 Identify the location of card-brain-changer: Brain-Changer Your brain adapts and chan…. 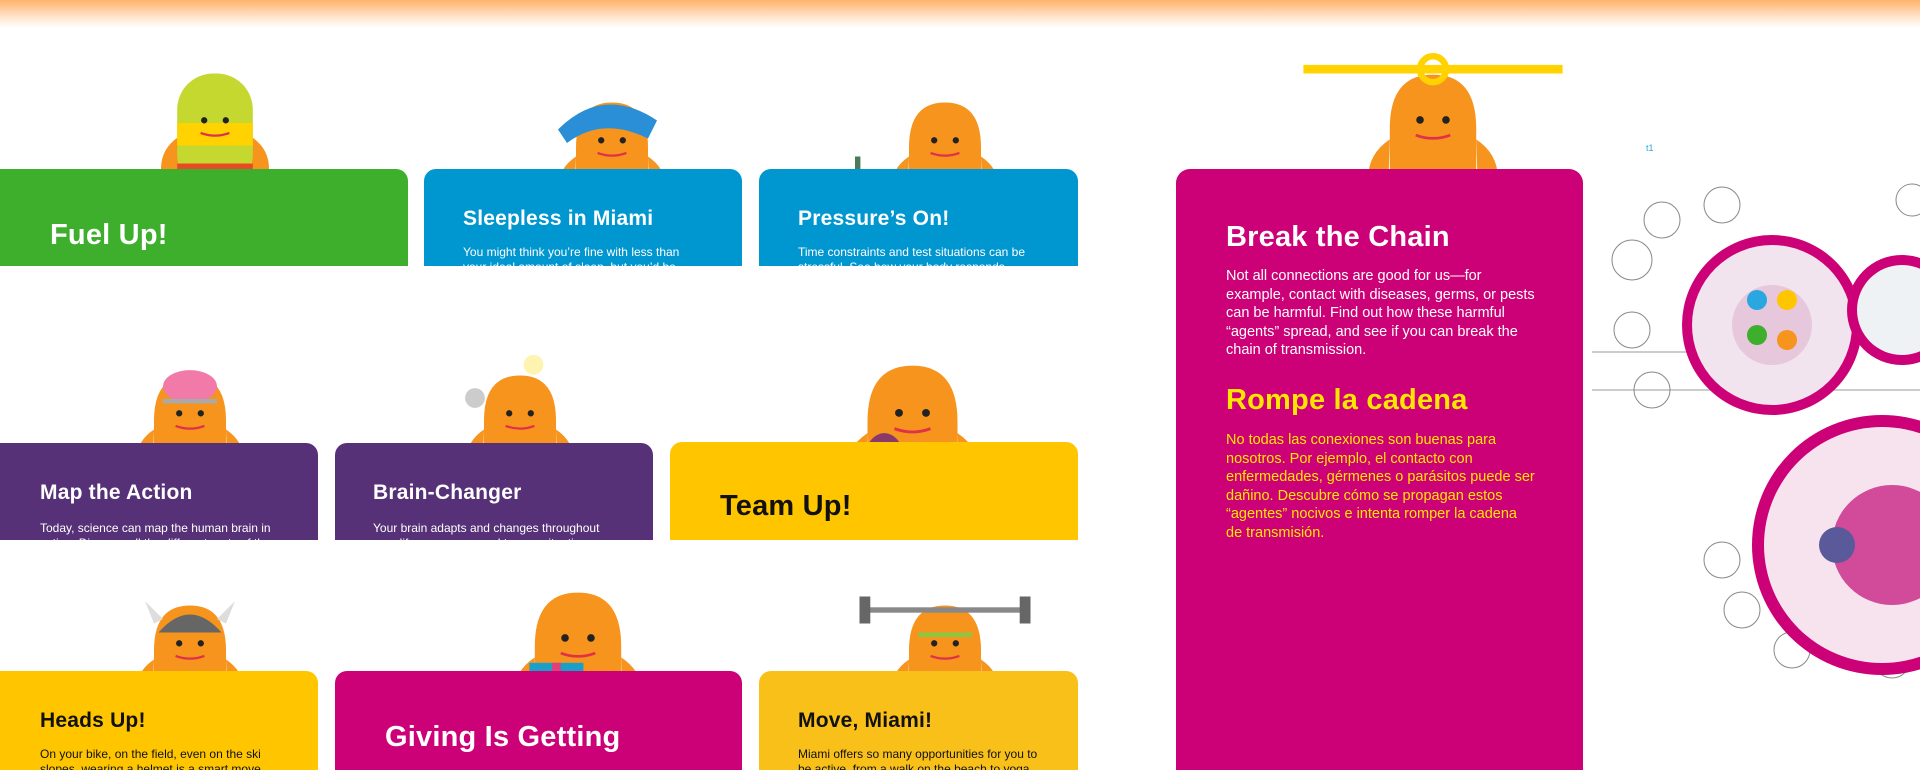
(494, 491).